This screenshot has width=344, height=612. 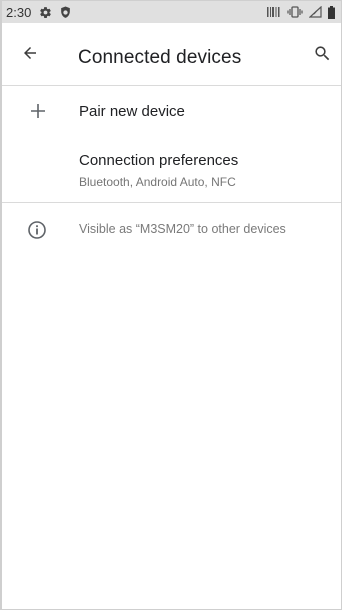 What do you see at coordinates (160, 57) in the screenshot?
I see `page-title: Connected devices` at bounding box center [160, 57].